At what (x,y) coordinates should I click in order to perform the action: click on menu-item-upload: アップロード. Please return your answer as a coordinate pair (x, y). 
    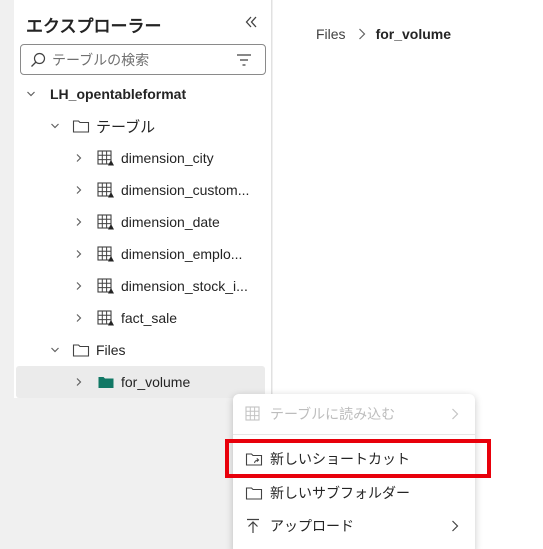
    Looking at the image, I should click on (354, 525).